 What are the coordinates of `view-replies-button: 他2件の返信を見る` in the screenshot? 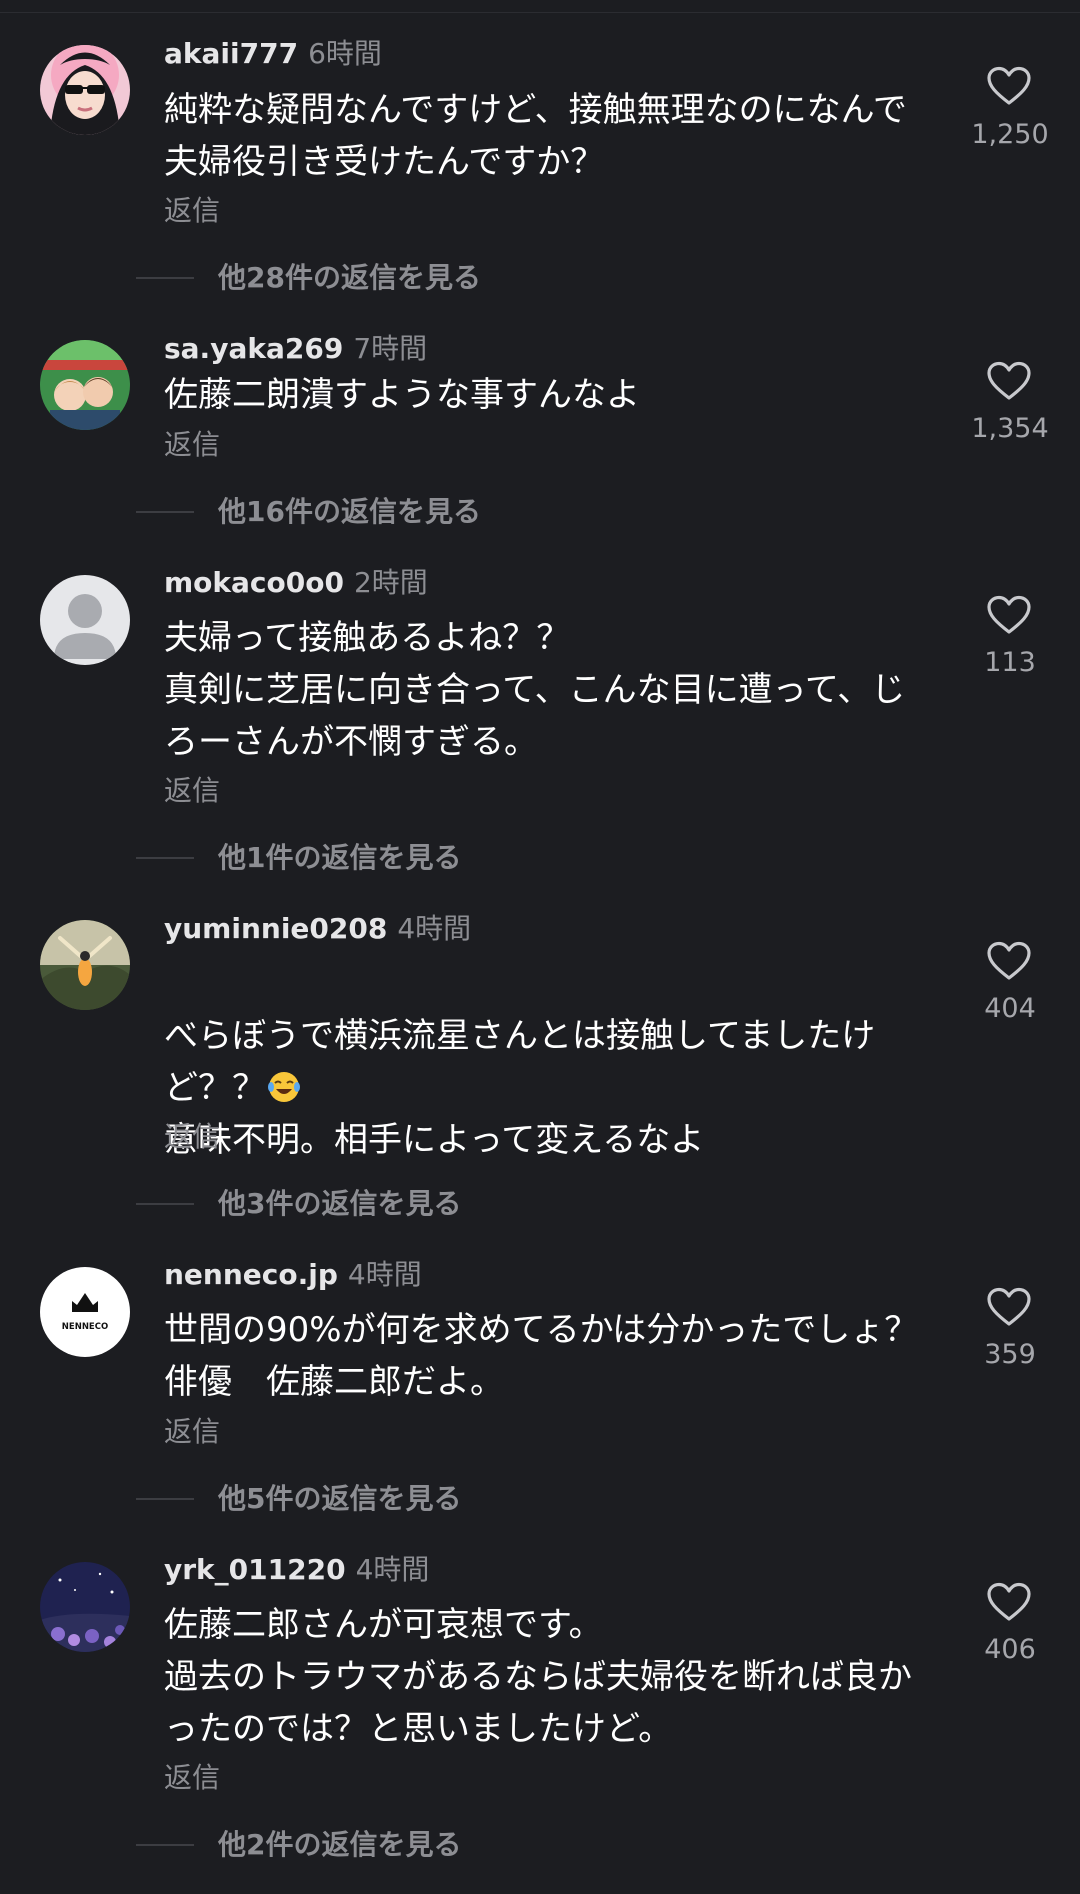 It's located at (298, 1845).